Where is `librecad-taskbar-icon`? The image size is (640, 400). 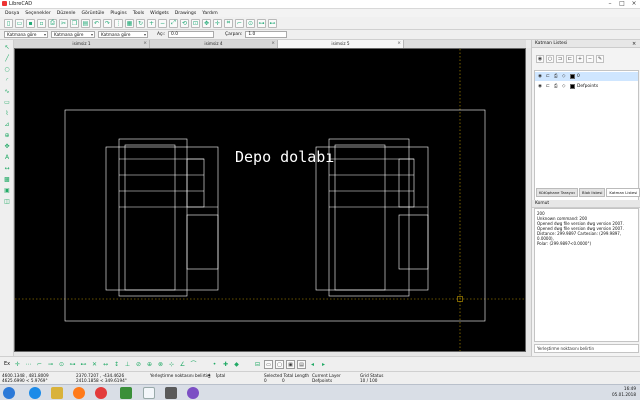
librecad-taskbar-icon is located at coordinates (126, 393).